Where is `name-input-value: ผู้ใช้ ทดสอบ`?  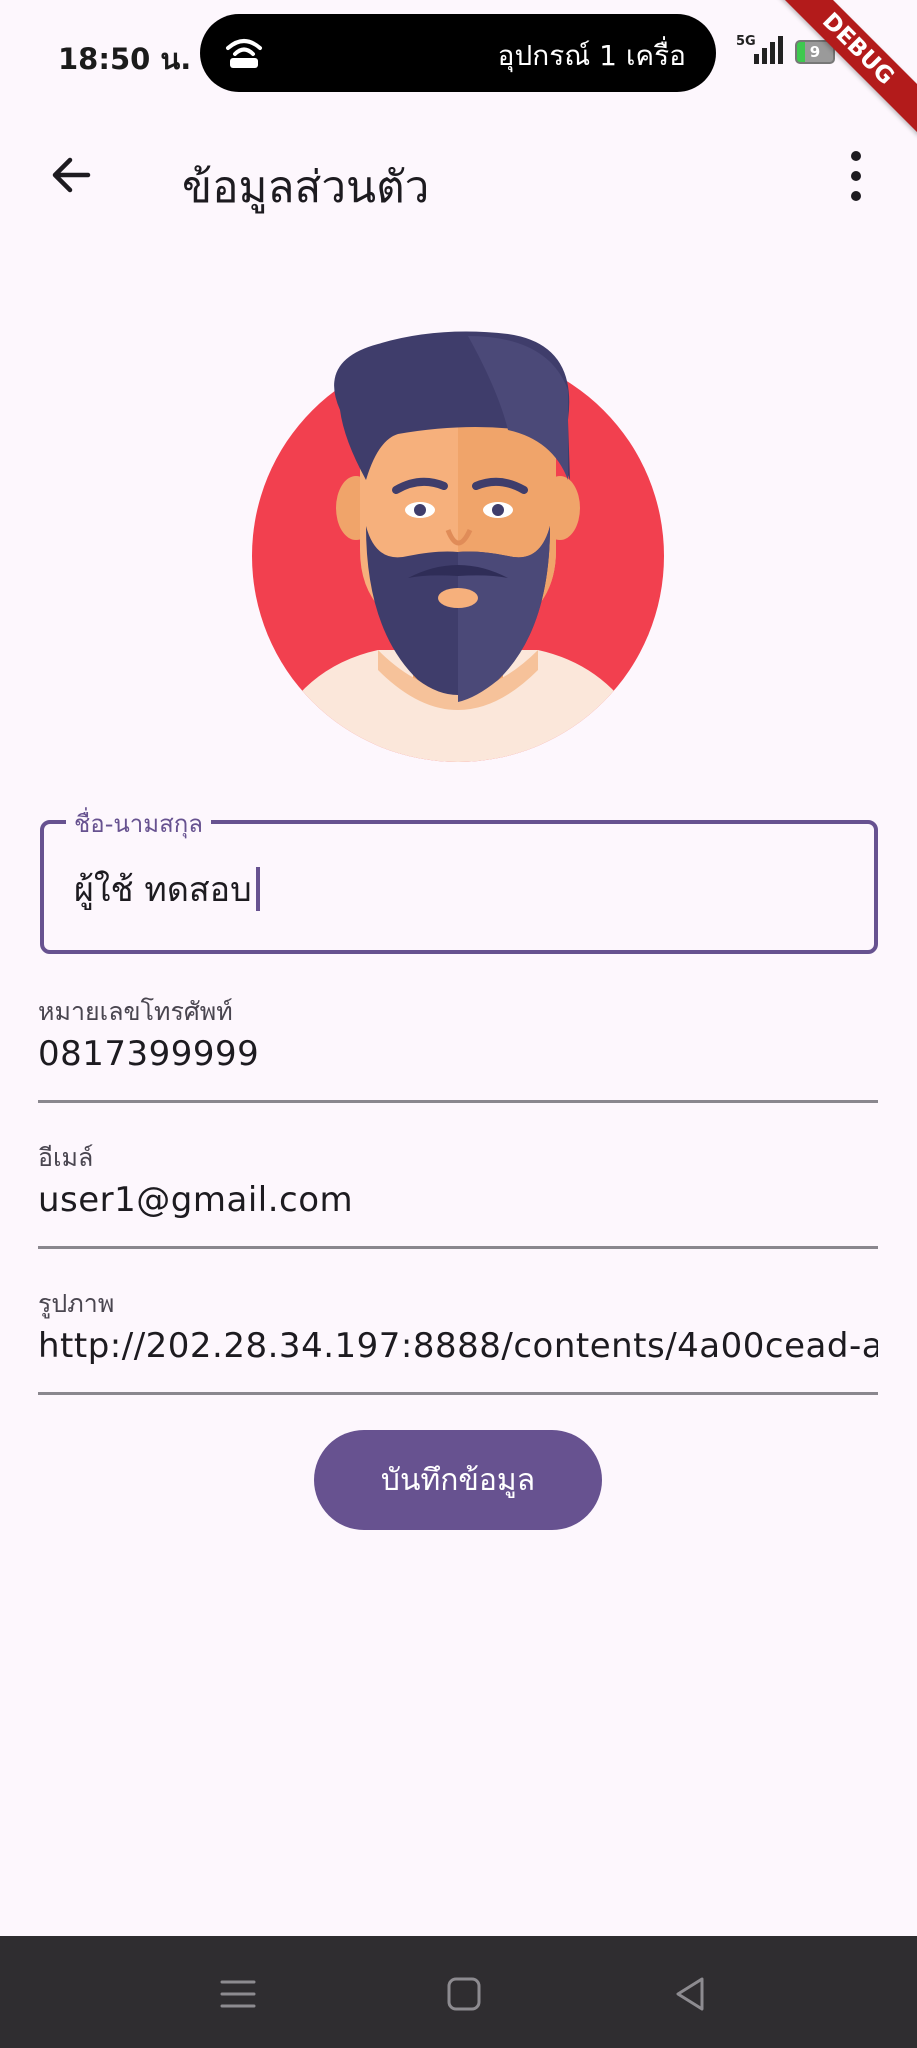
name-input-value: ผู้ใช้ ทดสอบ is located at coordinates (163, 890).